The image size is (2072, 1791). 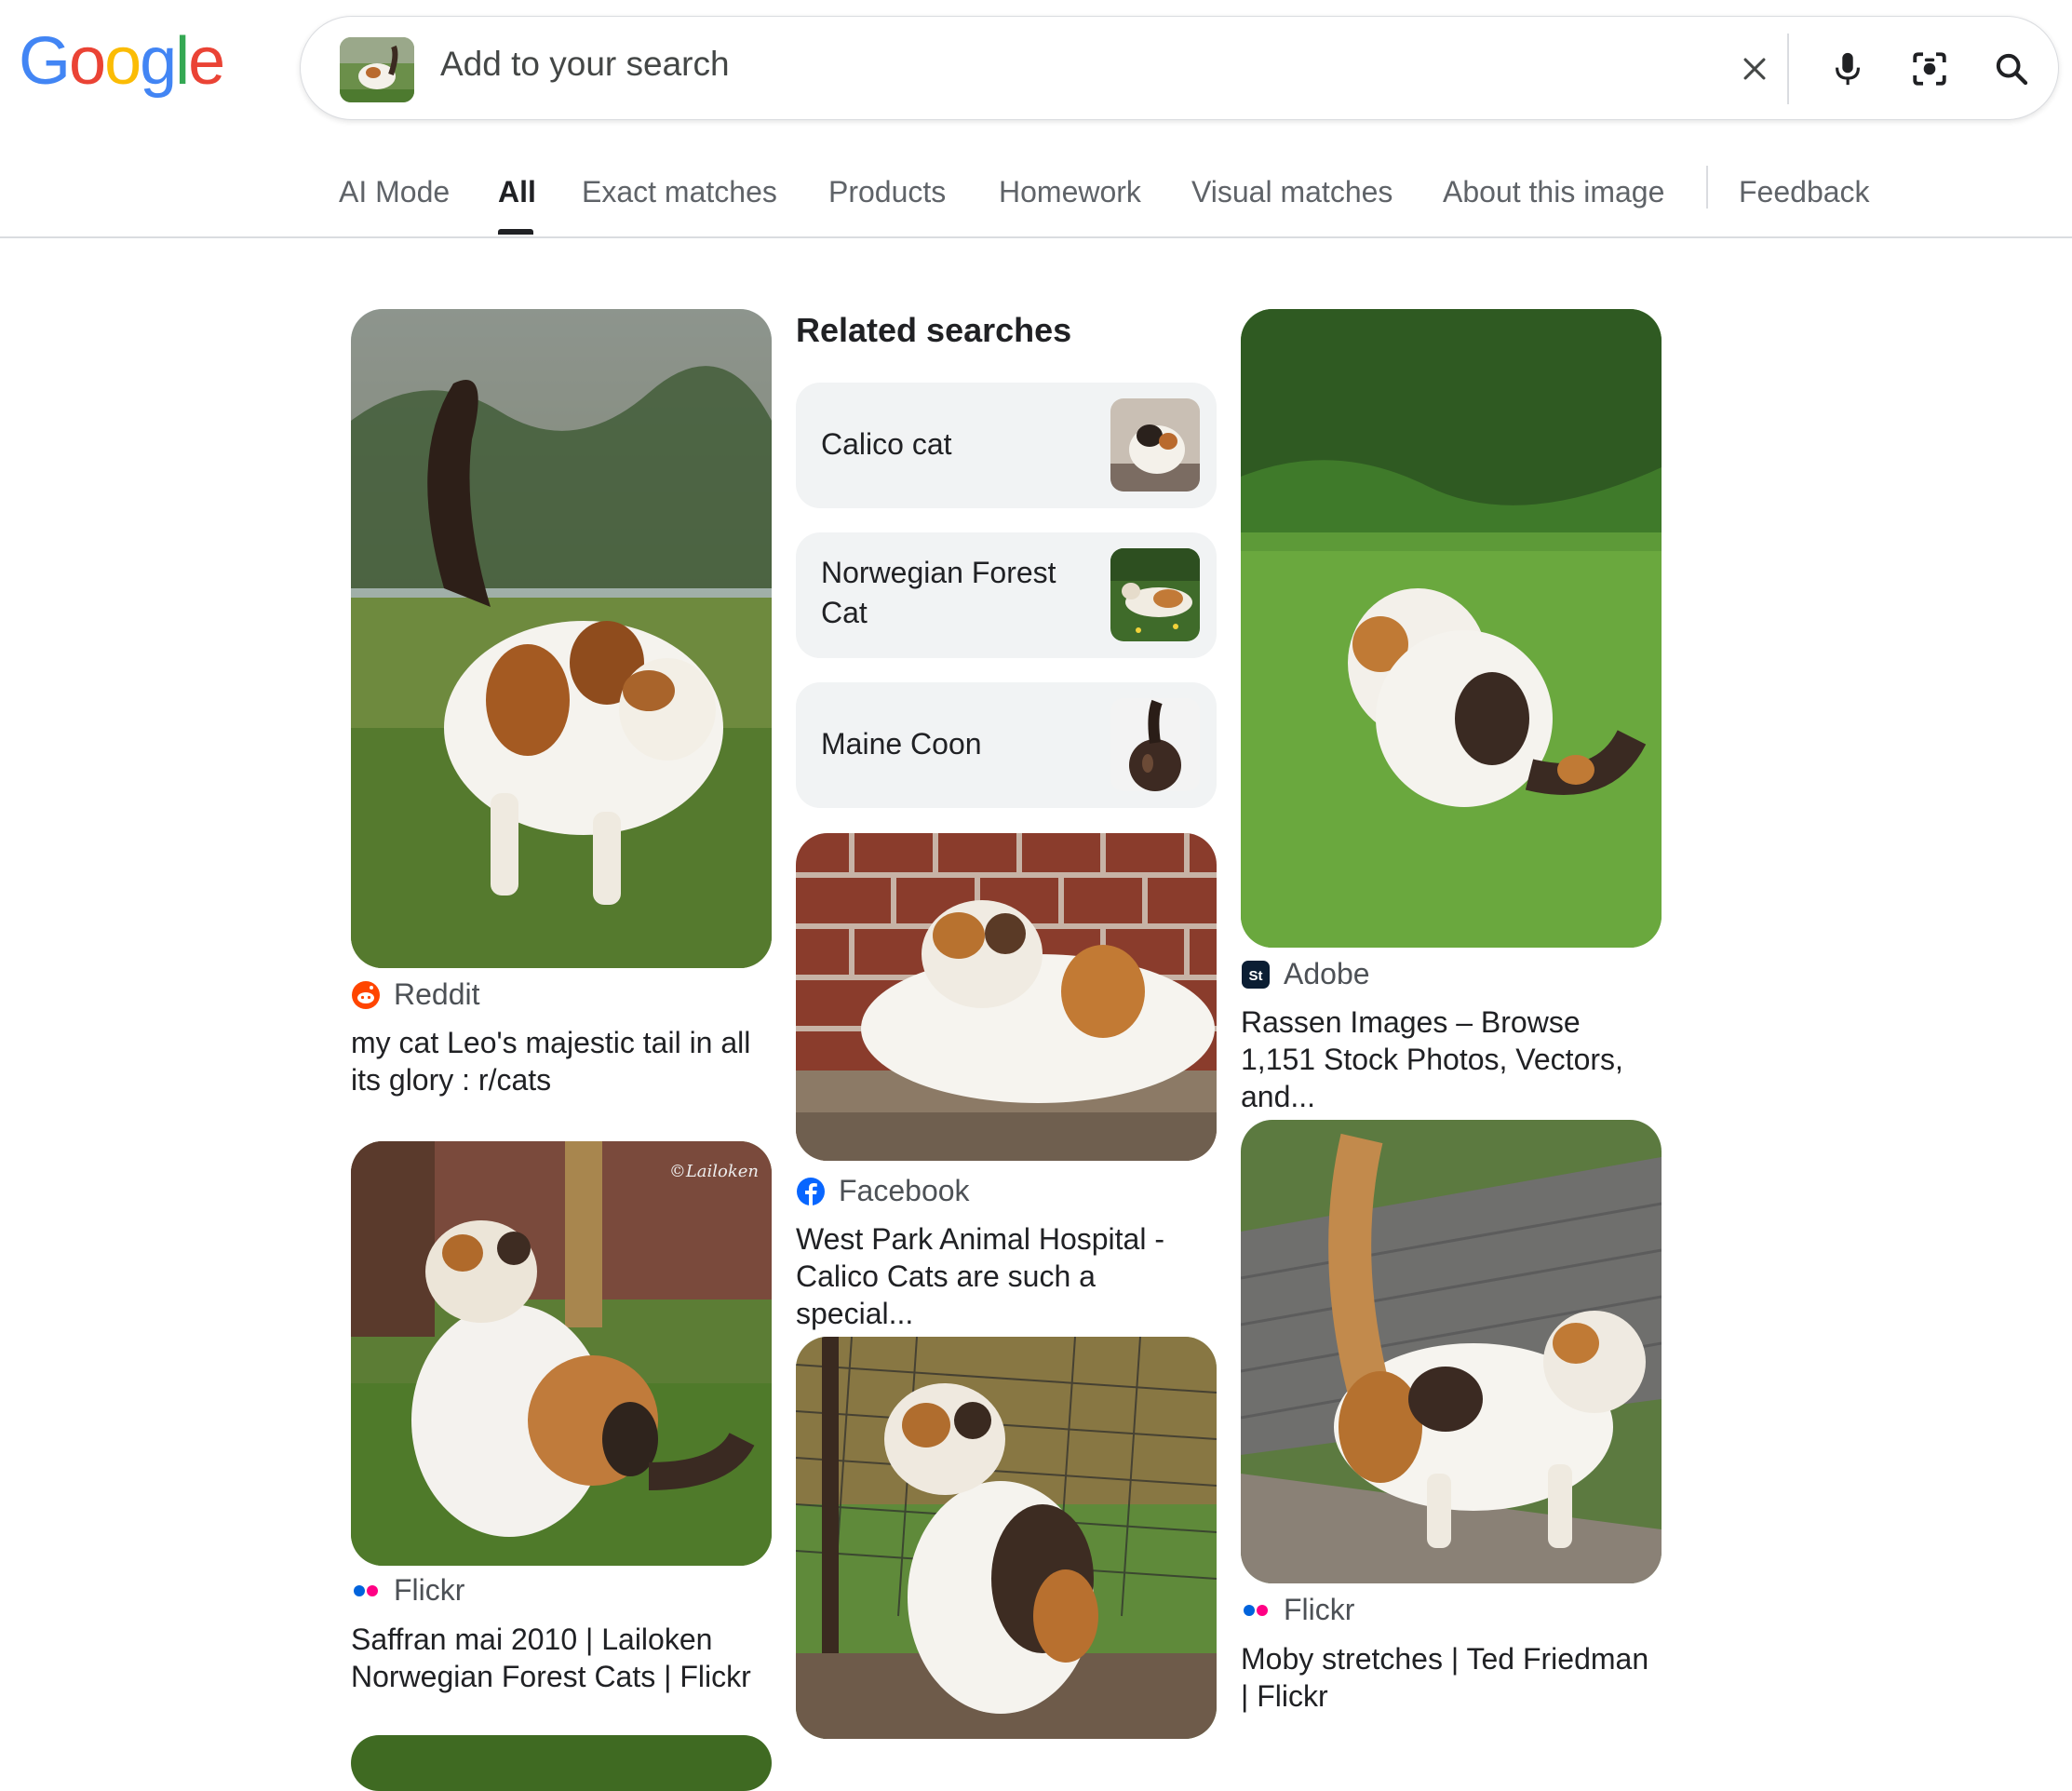 What do you see at coordinates (1007, 445) in the screenshot?
I see `related-search-calico-cat: Calico cat` at bounding box center [1007, 445].